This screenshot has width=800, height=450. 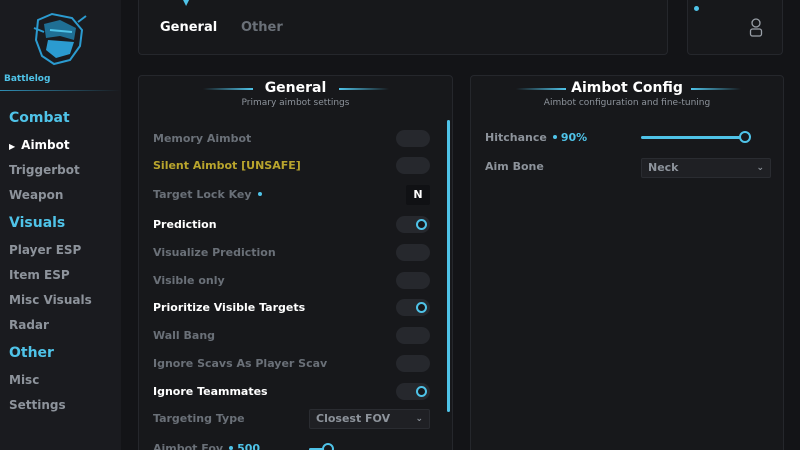 What do you see at coordinates (369, 419) in the screenshot?
I see `targeting-type-select: Closest FOV ⌄` at bounding box center [369, 419].